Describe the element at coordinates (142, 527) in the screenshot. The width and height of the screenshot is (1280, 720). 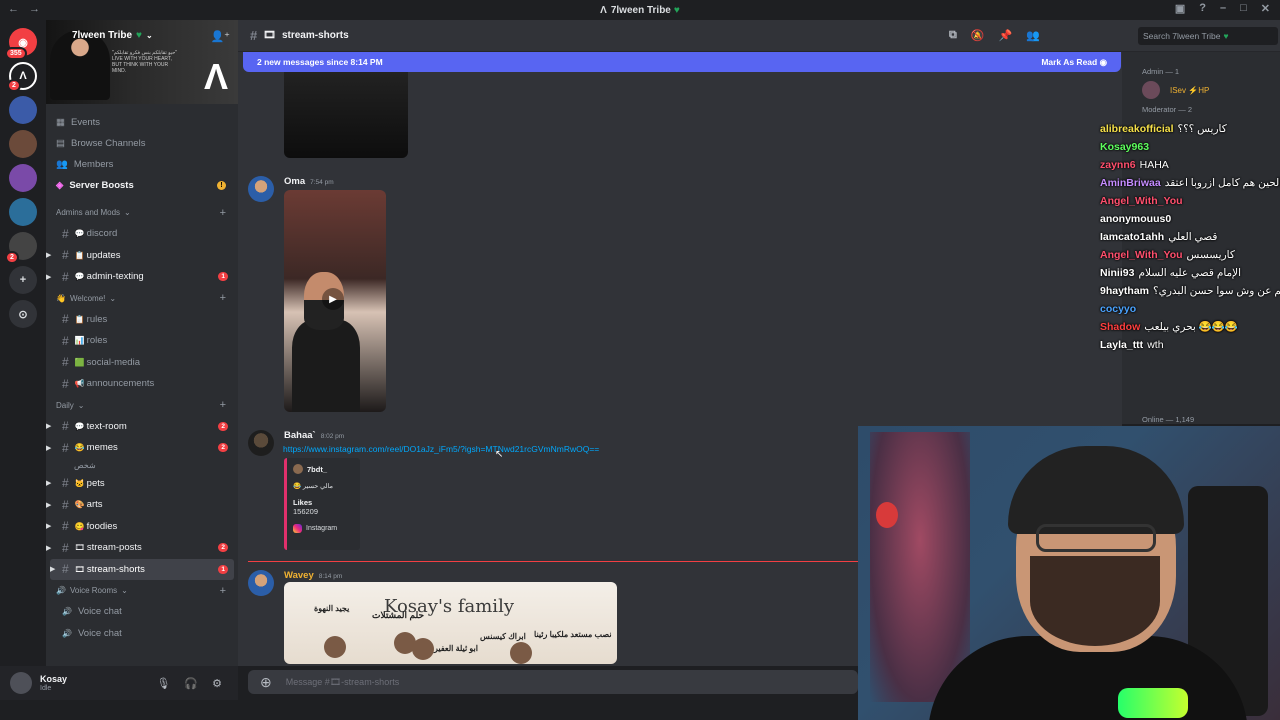
I see `channel-foodies: ▶ # 😋 foodies` at that location.